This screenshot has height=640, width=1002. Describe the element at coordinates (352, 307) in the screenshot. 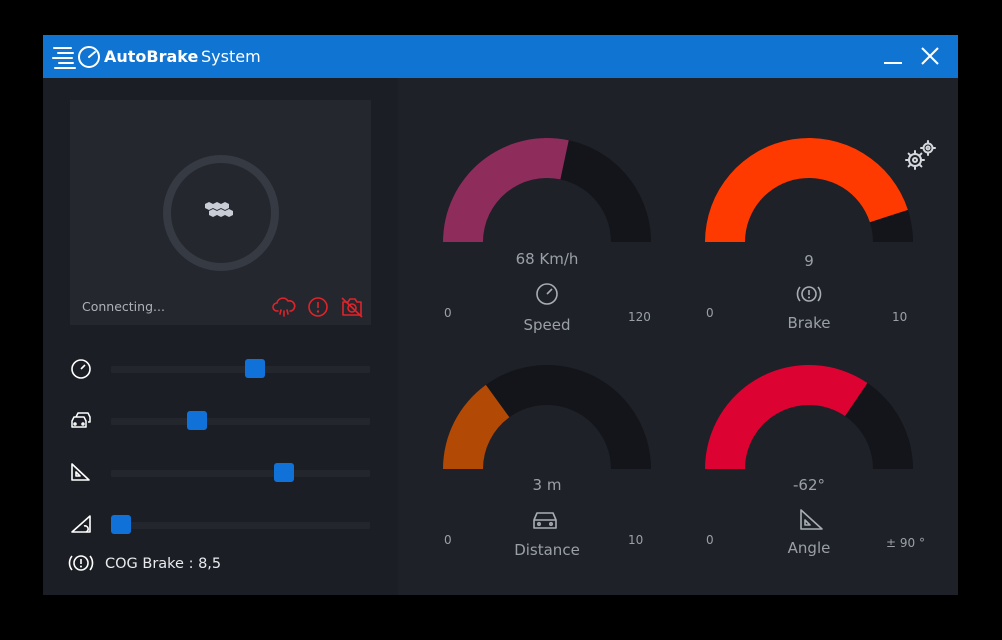

I see `camera-off-icon` at that location.